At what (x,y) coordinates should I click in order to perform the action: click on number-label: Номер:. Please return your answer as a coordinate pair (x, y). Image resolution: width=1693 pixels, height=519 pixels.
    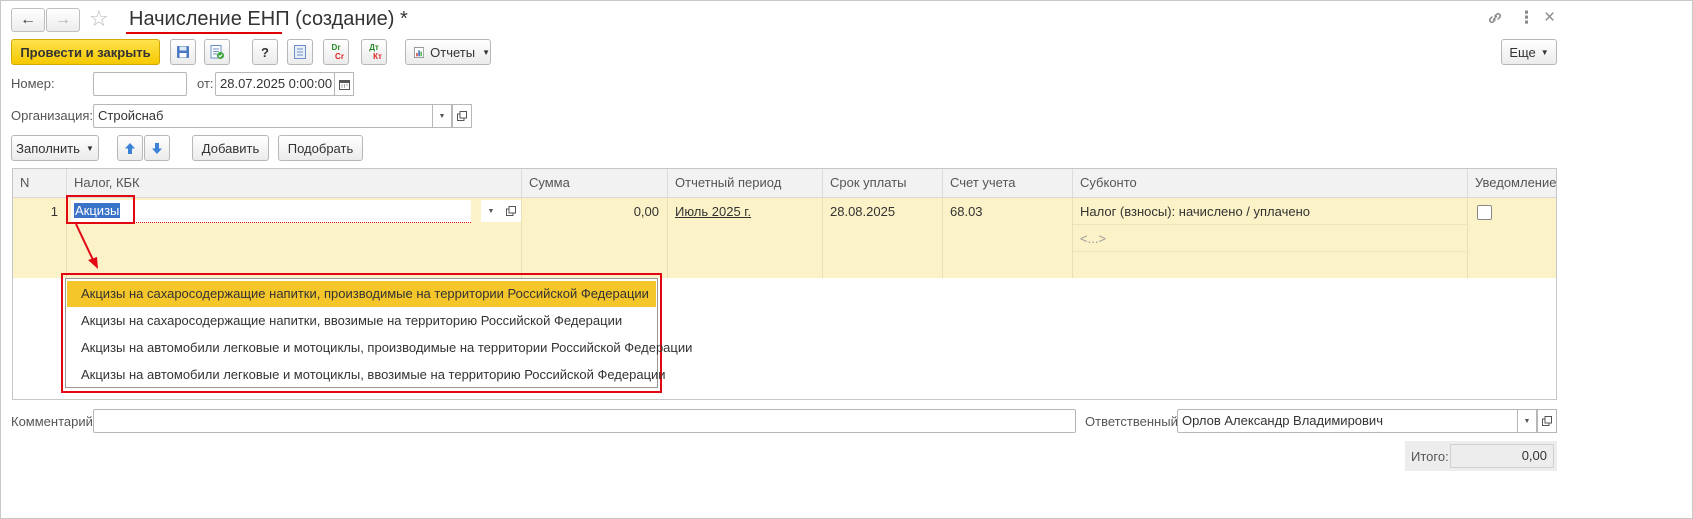
    Looking at the image, I should click on (33, 83).